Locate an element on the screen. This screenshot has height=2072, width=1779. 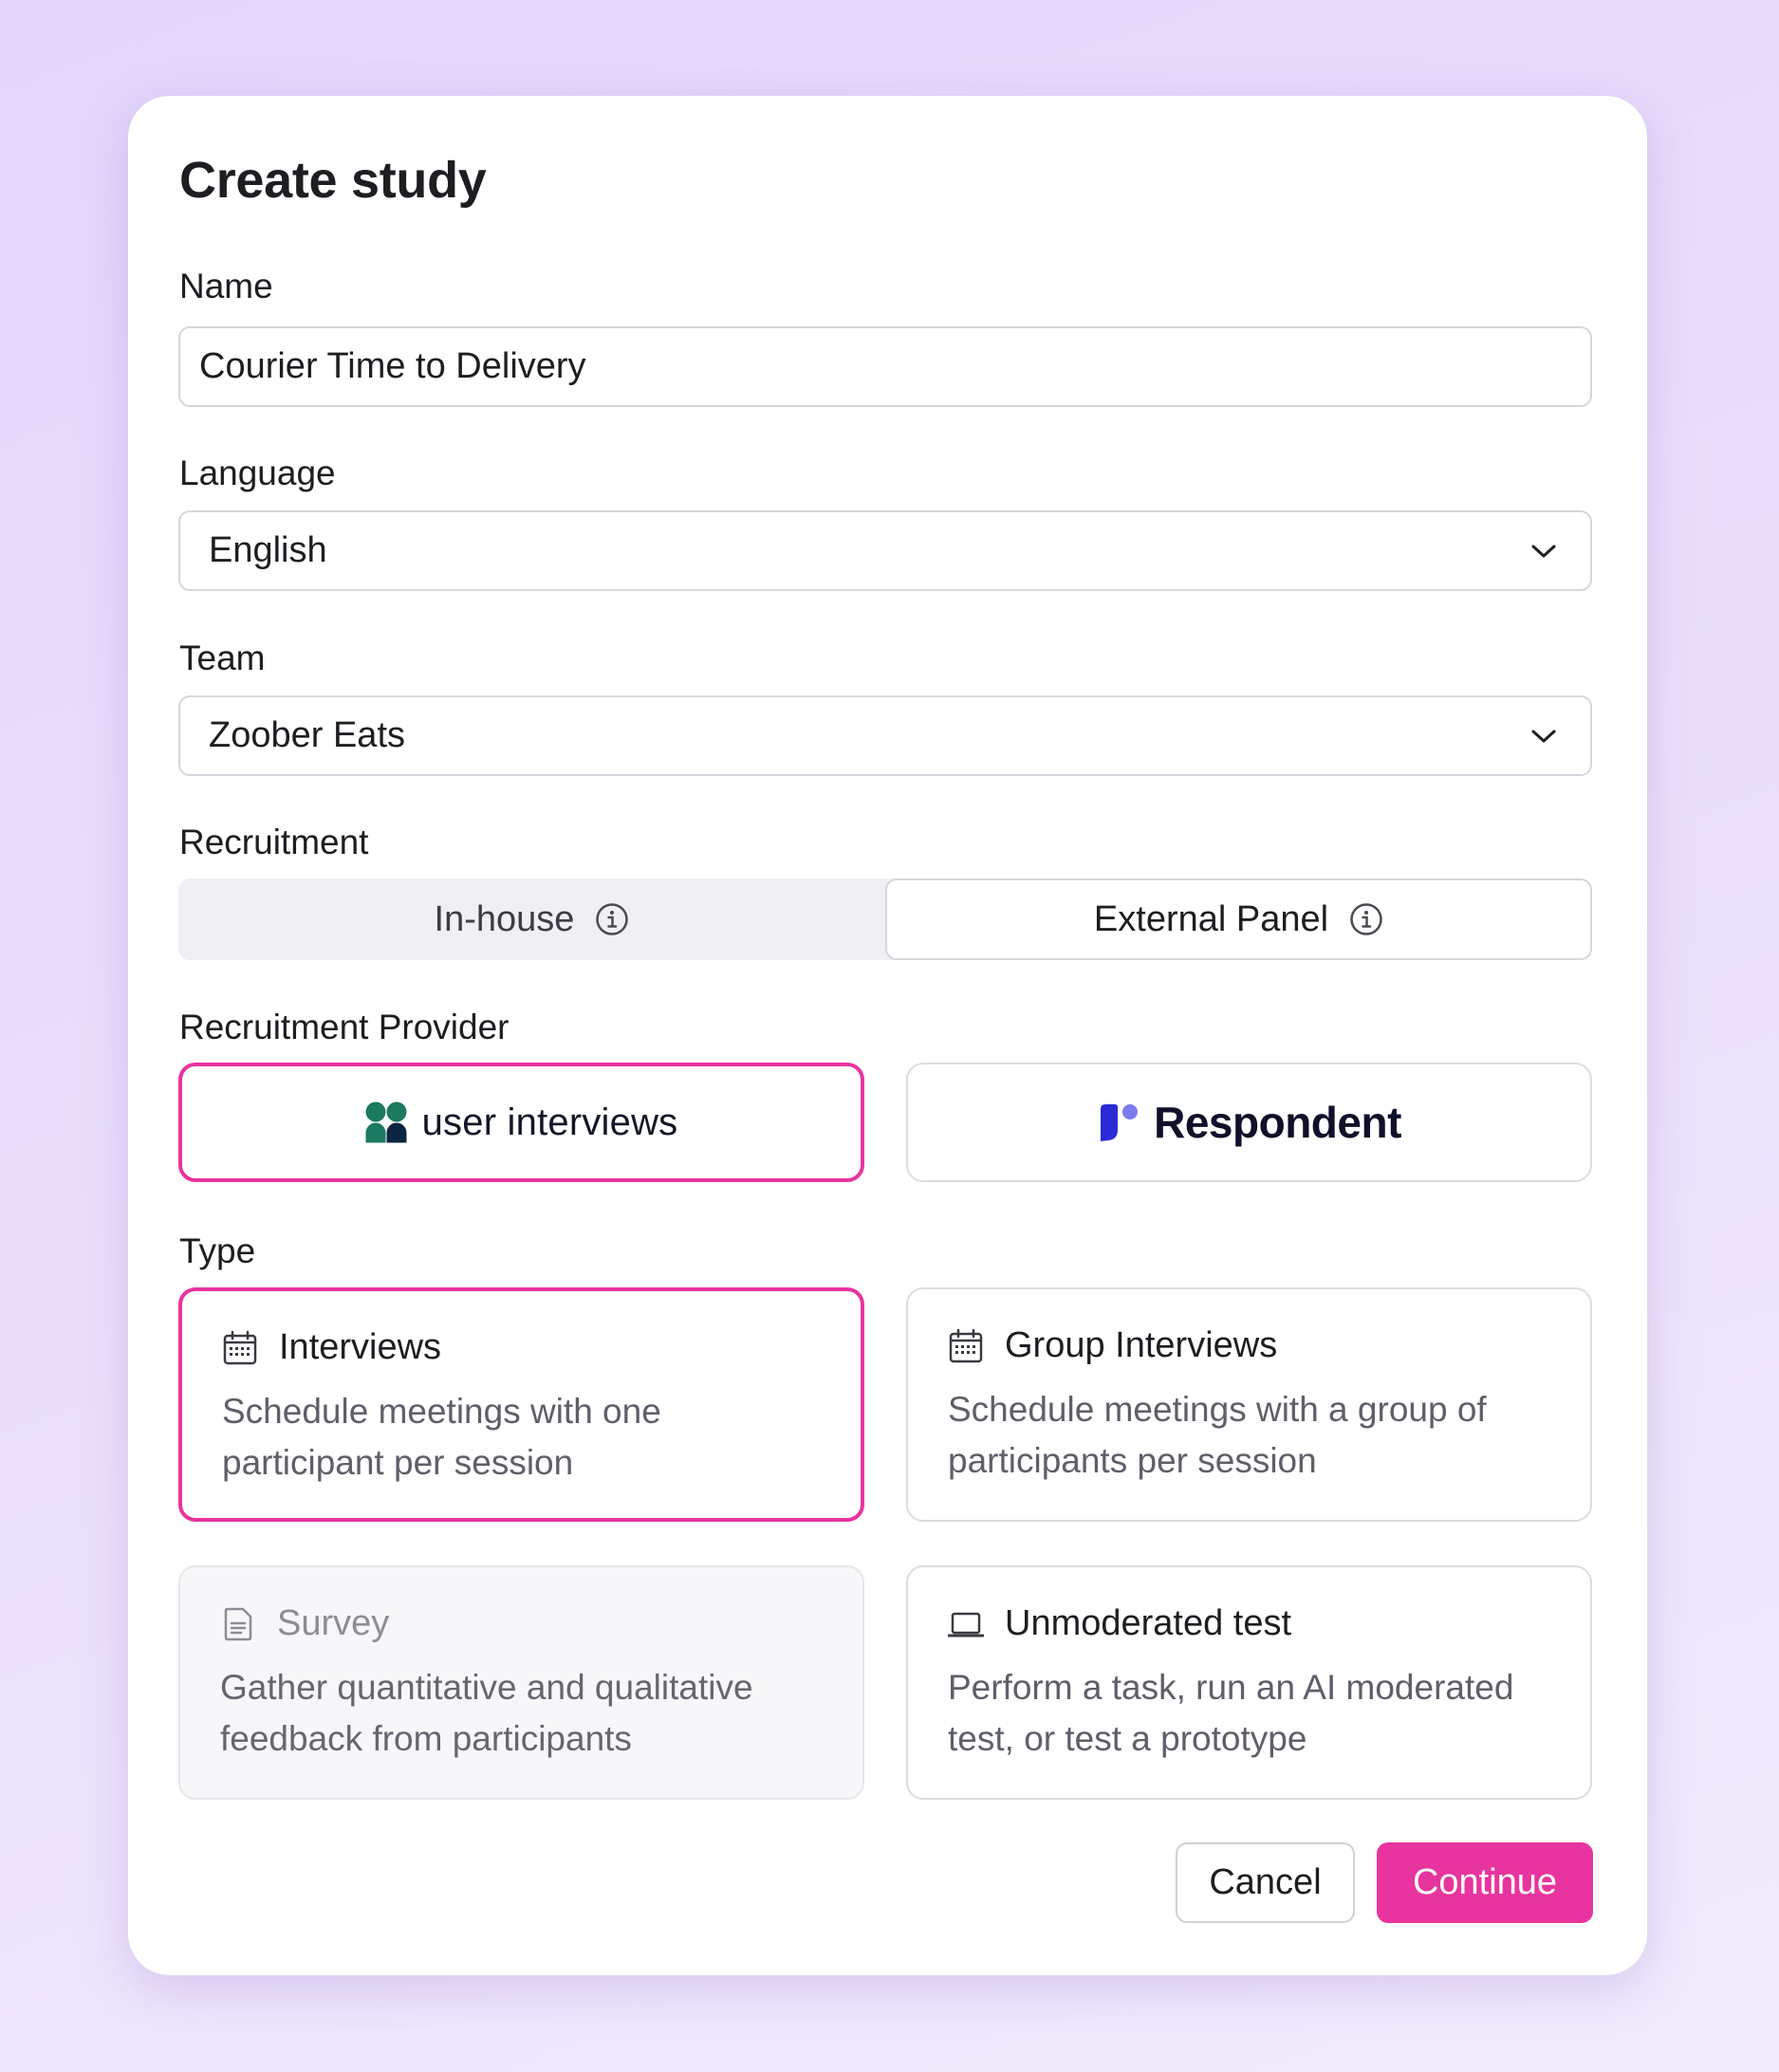
provider-option-respondent: Respondent is located at coordinates (1249, 1122).